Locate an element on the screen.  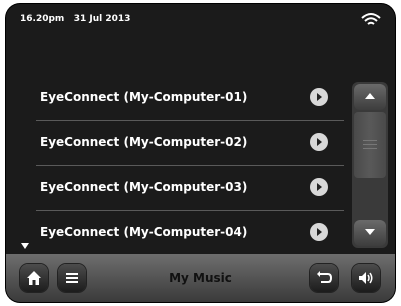
volume-button is located at coordinates (366, 278).